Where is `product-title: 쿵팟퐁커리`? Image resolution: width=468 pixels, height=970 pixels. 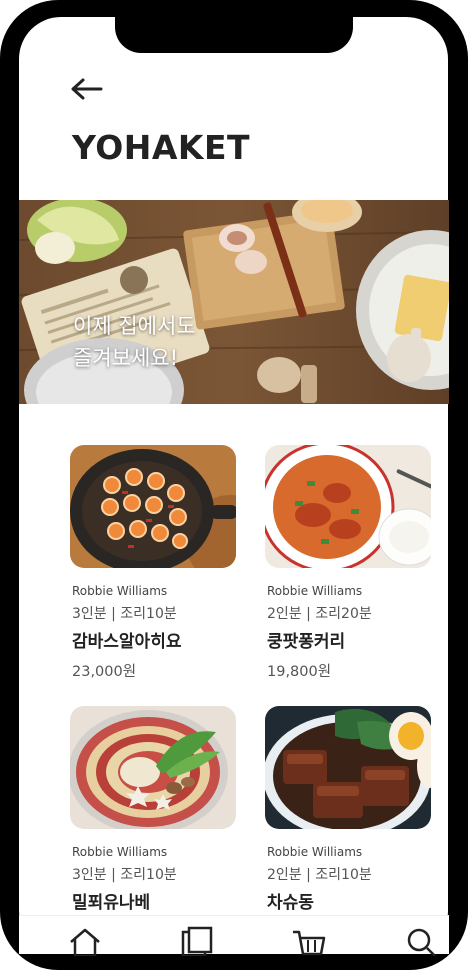
product-title: 쿵팟퐁커리 is located at coordinates (306, 639).